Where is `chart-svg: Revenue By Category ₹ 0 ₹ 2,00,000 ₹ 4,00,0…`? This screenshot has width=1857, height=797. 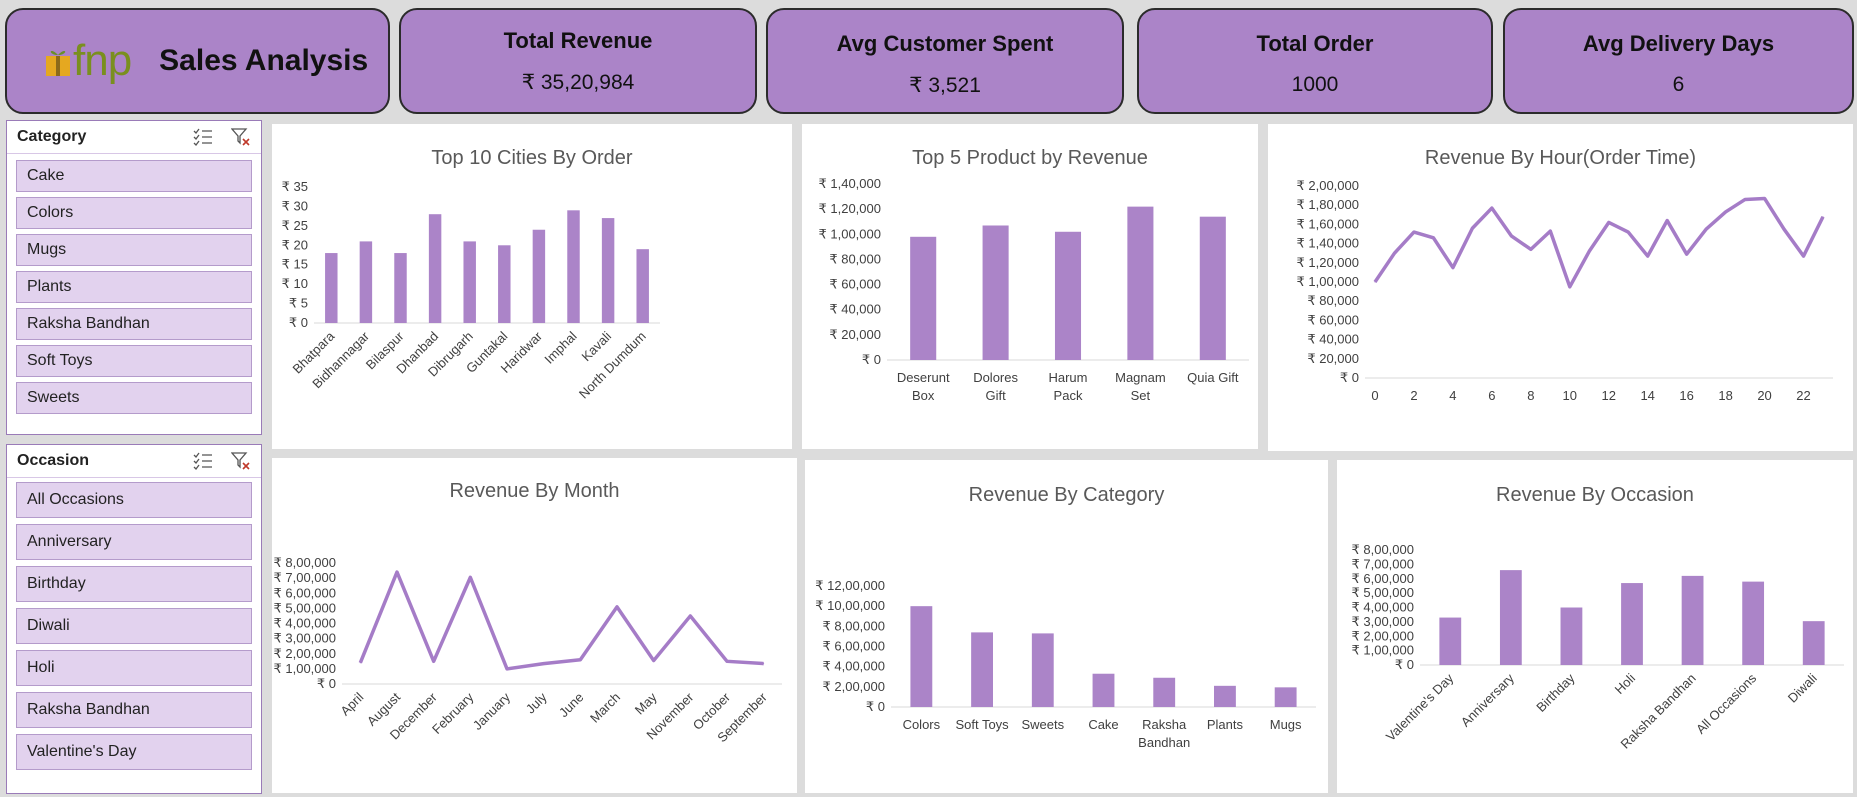 chart-svg: Revenue By Category ₹ 0 ₹ 2,00,000 ₹ 4,00,0… is located at coordinates (1065, 617).